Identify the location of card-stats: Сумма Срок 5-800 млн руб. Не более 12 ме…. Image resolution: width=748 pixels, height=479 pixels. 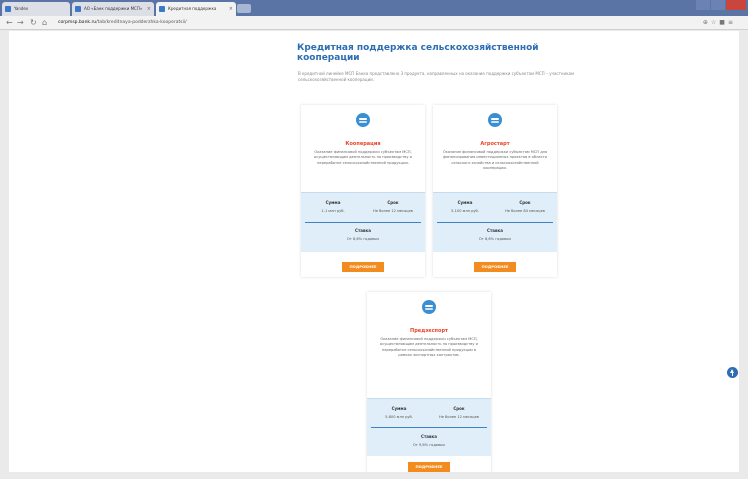
(429, 427).